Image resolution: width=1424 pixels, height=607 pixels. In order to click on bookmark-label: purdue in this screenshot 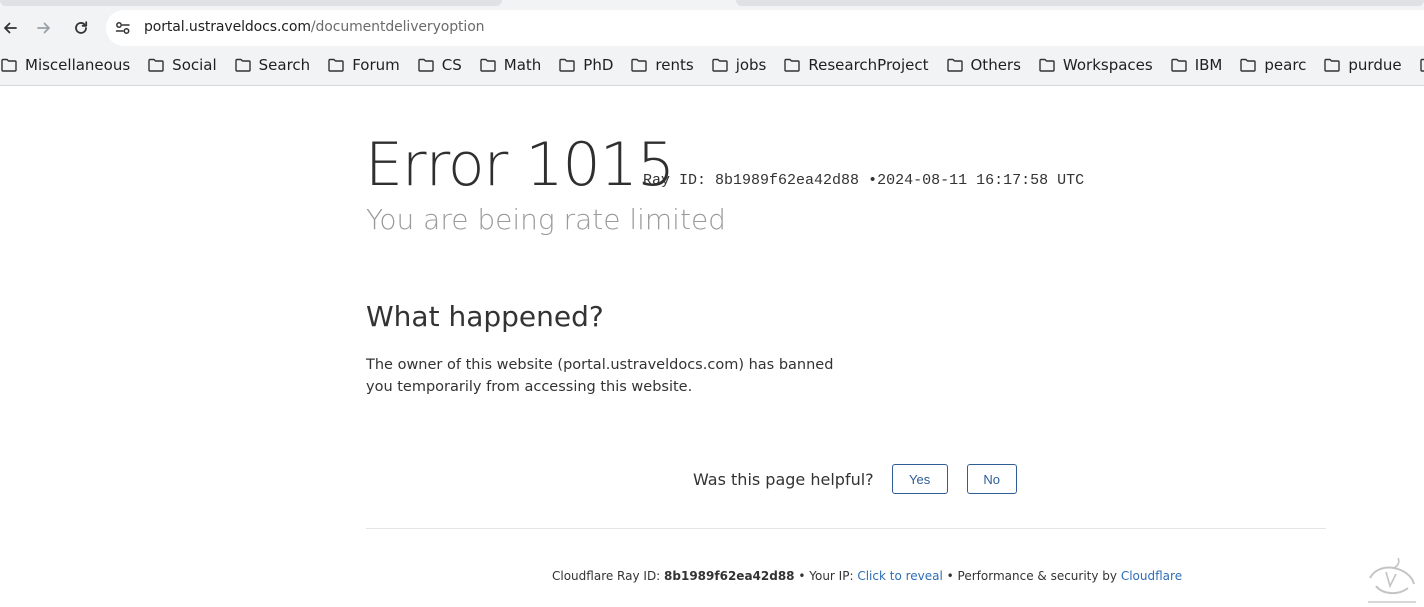, I will do `click(1375, 65)`.